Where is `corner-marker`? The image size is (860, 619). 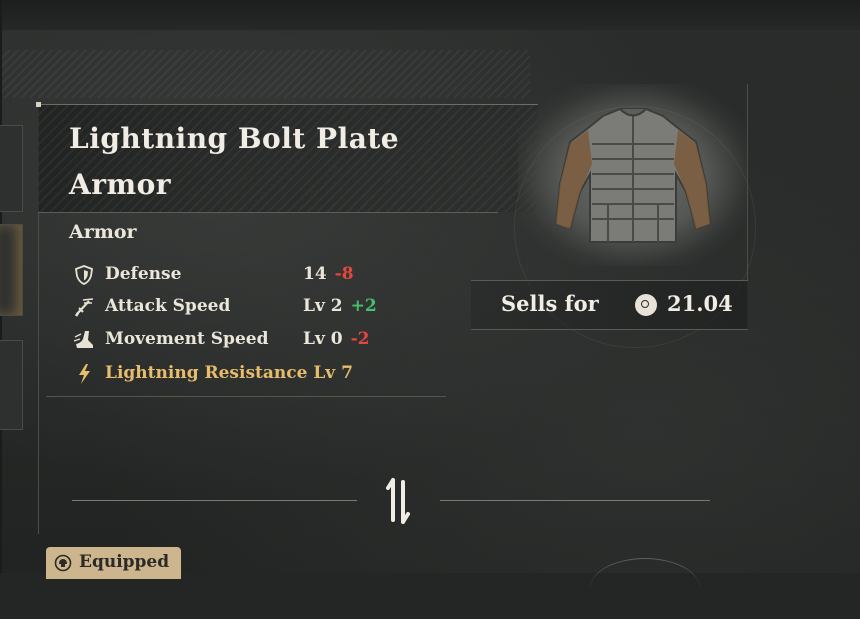
corner-marker is located at coordinates (38, 104).